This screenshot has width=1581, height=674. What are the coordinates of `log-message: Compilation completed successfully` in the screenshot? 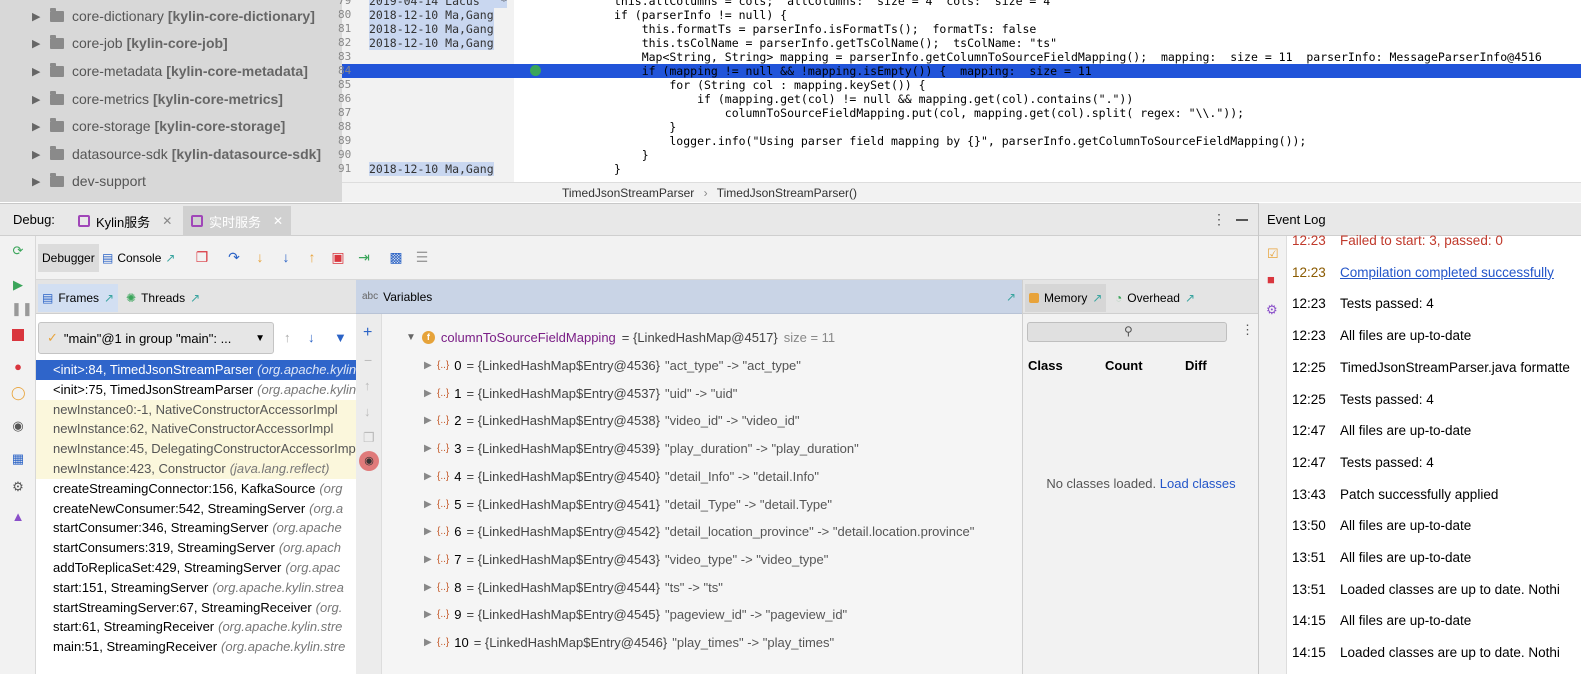 It's located at (1447, 272).